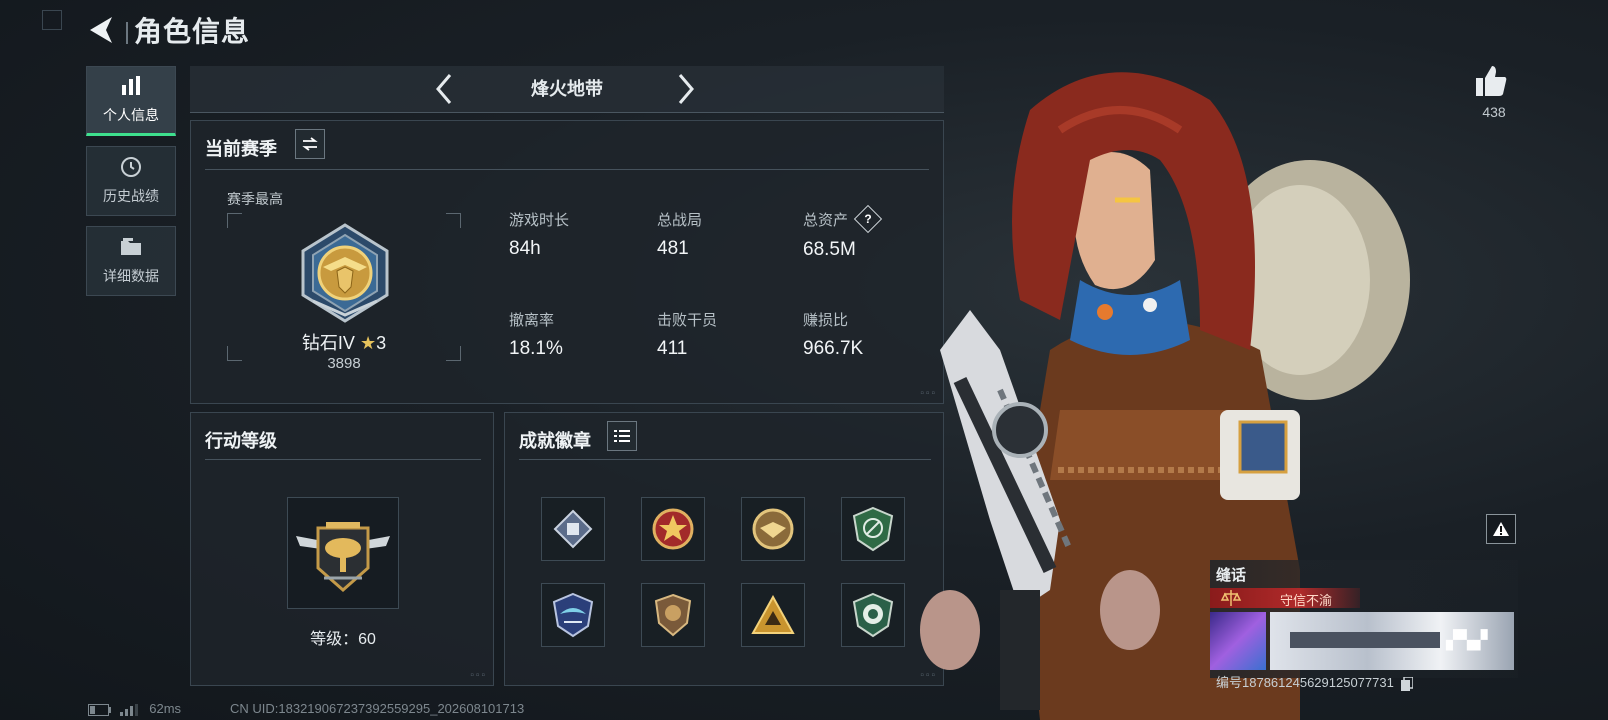  I want to click on gold-triangle-badge-icon, so click(773, 614).